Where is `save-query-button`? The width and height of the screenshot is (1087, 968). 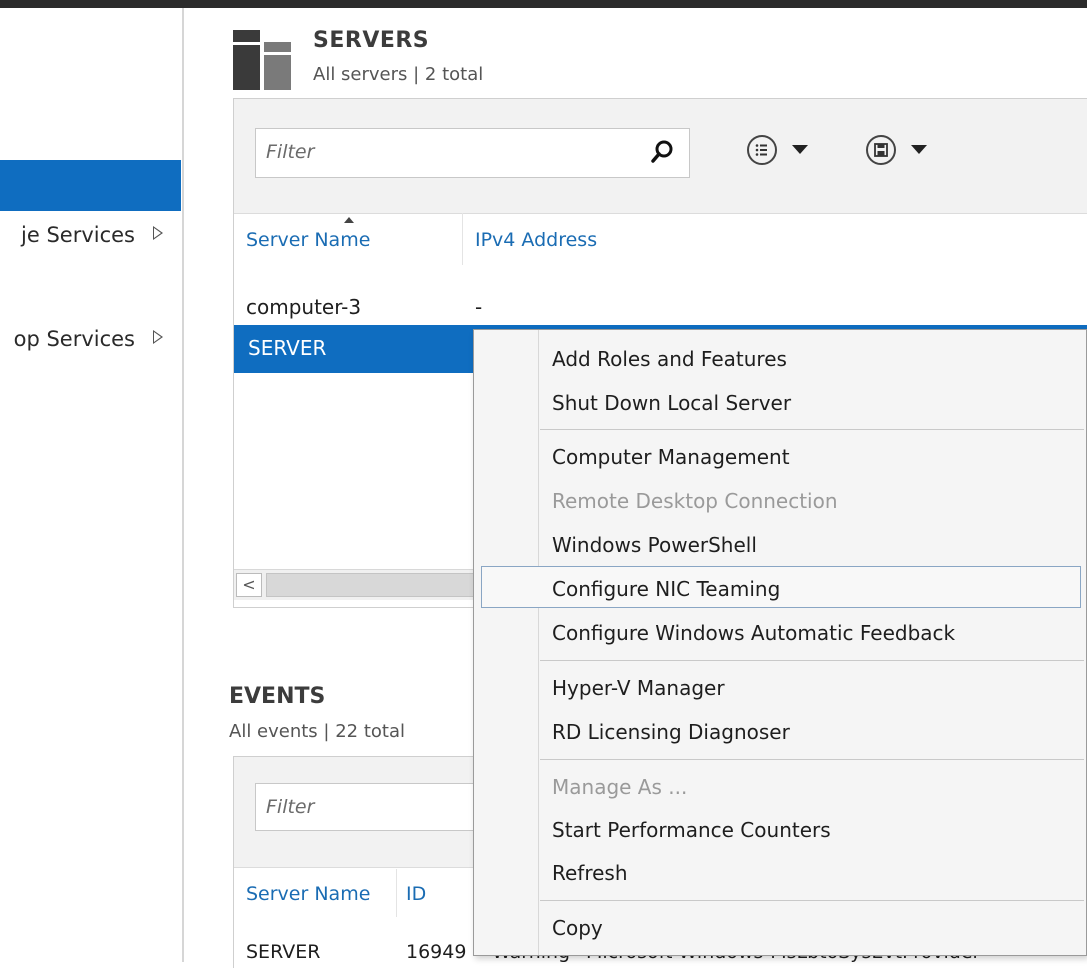
save-query-button is located at coordinates (881, 150).